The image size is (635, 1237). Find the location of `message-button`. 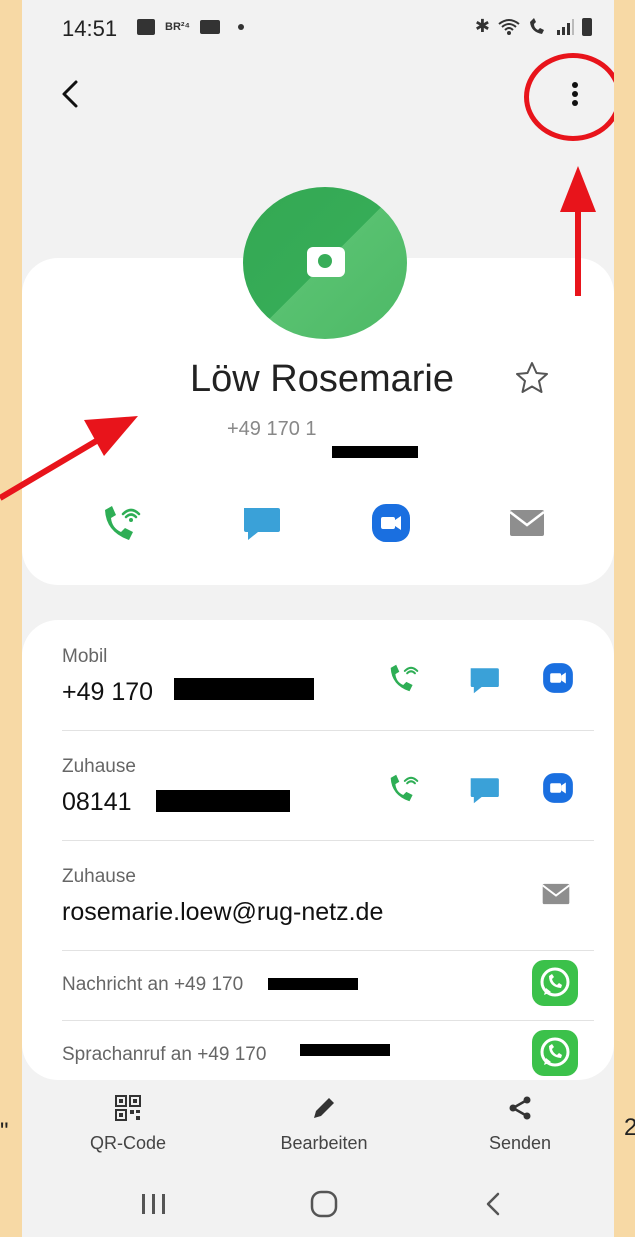

message-button is located at coordinates (261, 523).